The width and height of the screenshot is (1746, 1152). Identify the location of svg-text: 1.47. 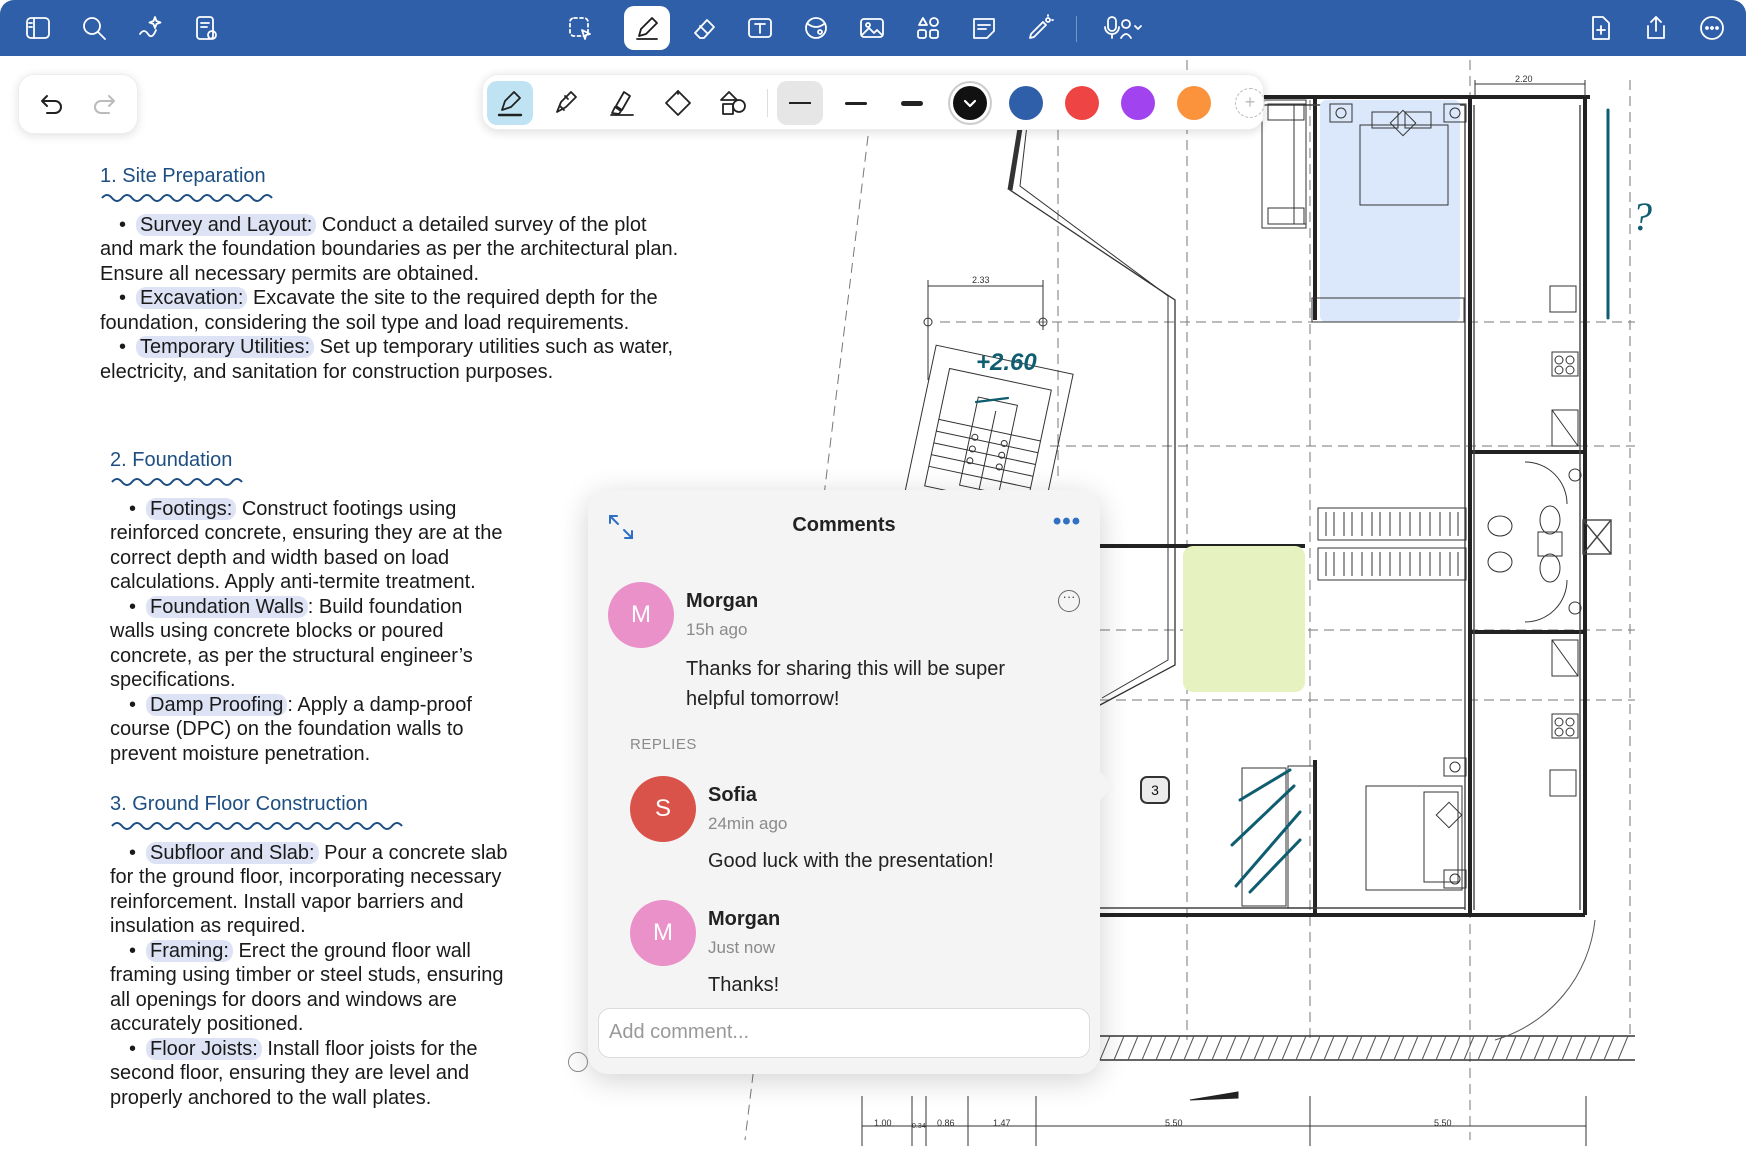
(1002, 1123).